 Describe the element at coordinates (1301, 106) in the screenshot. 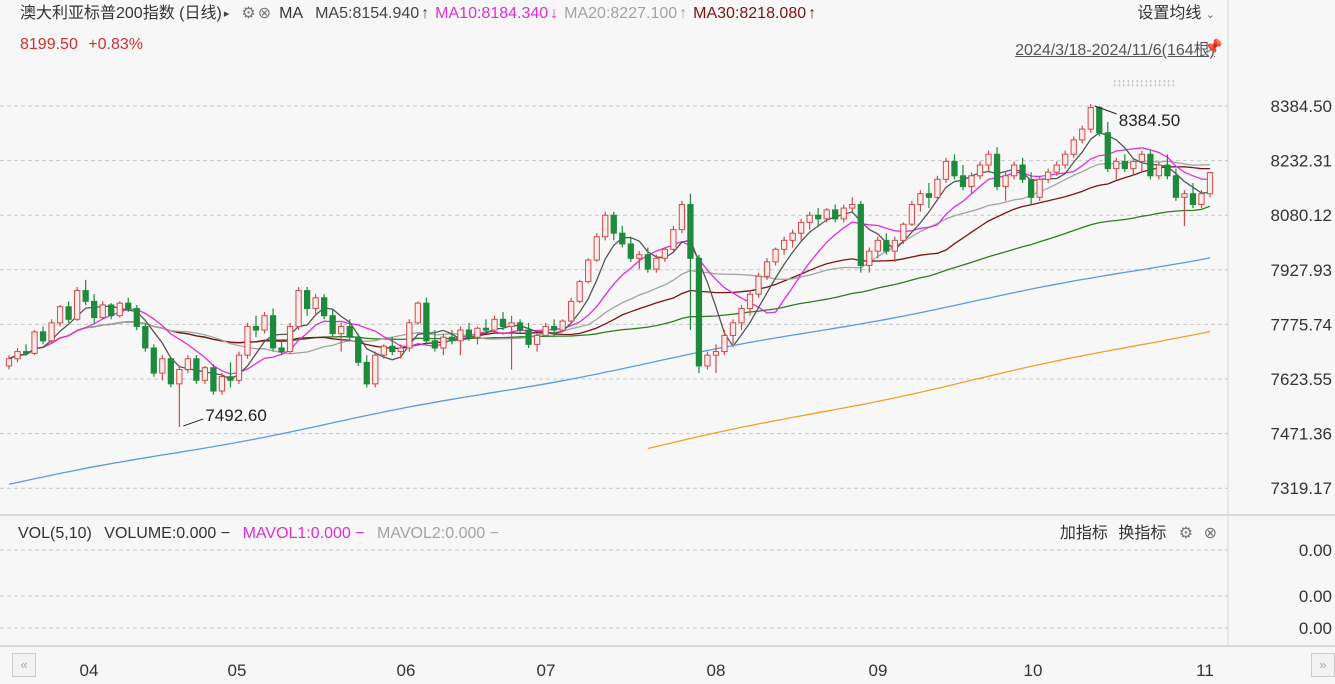

I see `y-tick-label: 8384.50` at that location.